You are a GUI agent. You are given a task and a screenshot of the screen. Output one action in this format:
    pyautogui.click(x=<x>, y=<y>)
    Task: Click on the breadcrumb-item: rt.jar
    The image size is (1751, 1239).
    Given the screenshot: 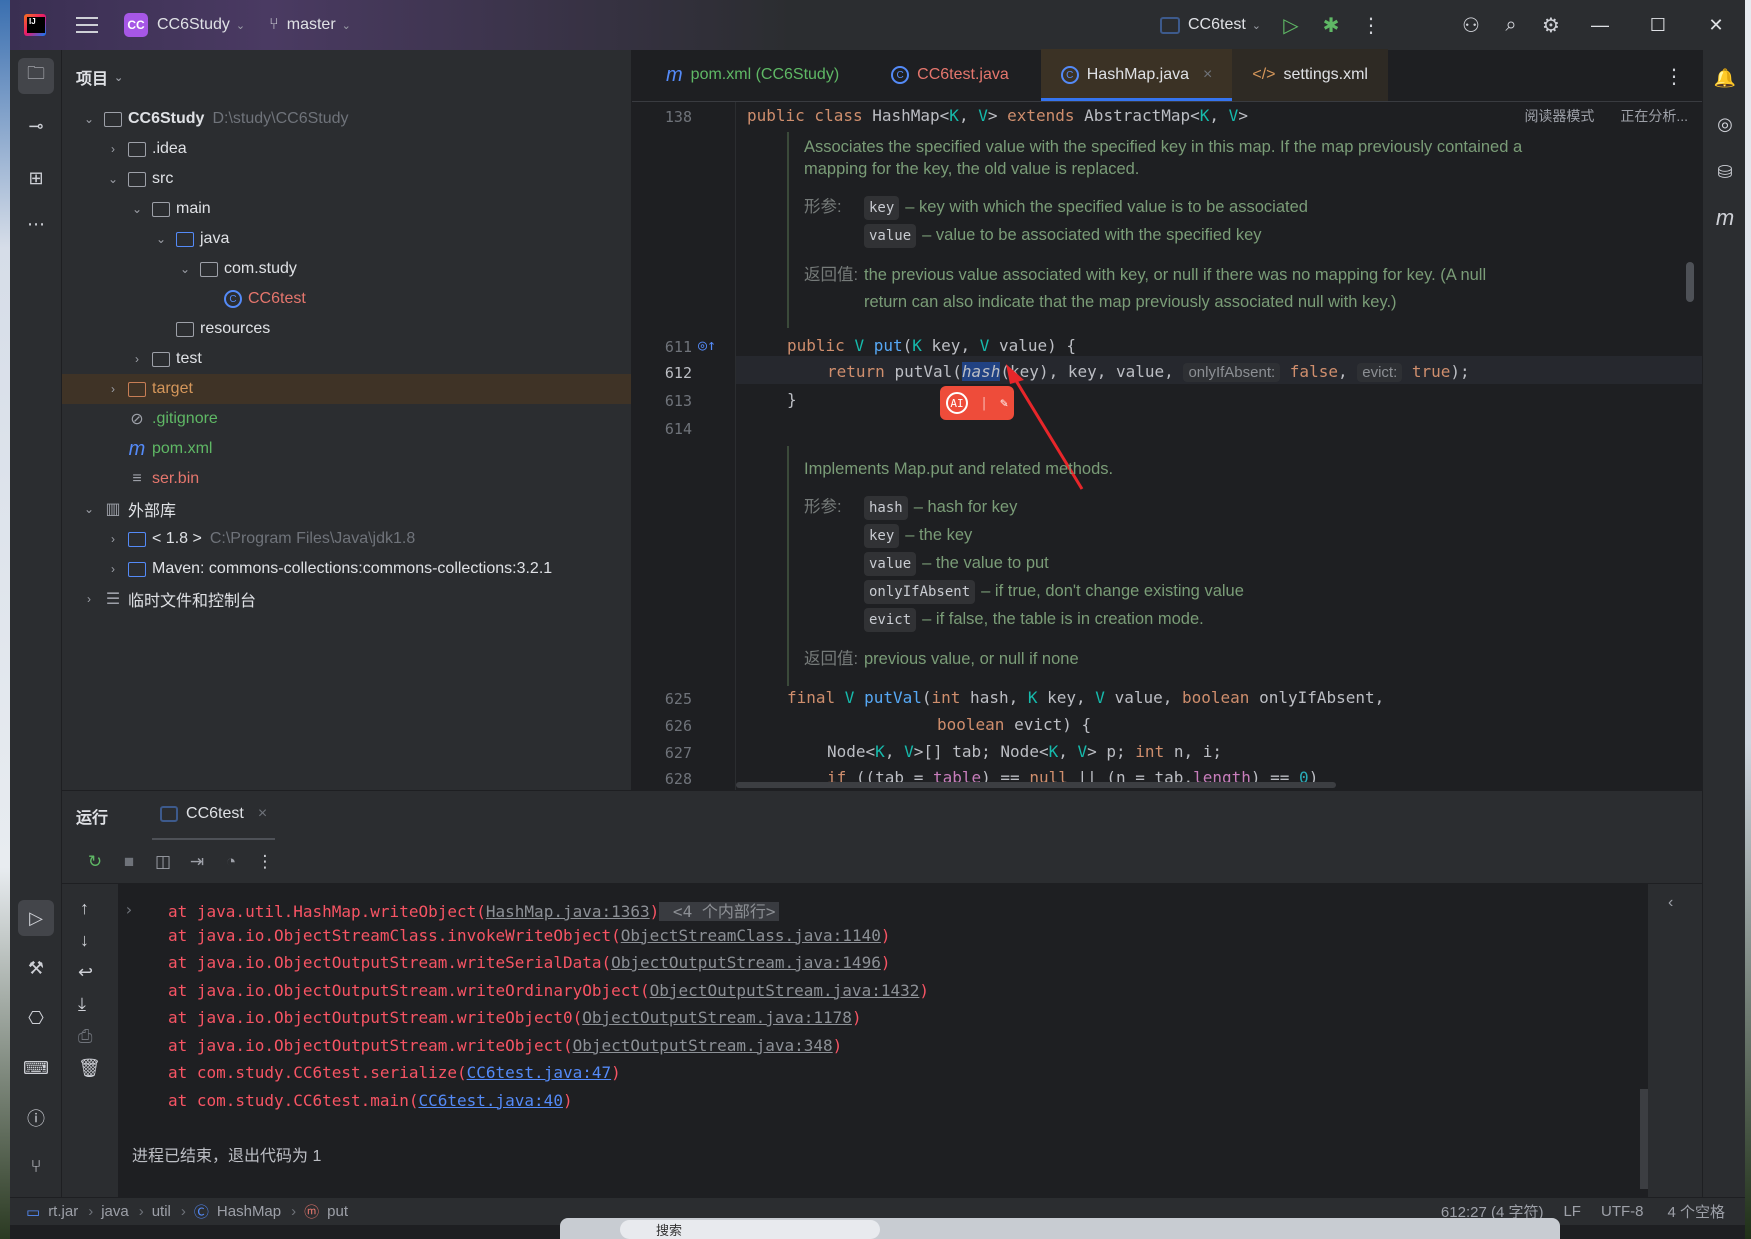 What is the action you would take?
    pyautogui.click(x=63, y=1211)
    